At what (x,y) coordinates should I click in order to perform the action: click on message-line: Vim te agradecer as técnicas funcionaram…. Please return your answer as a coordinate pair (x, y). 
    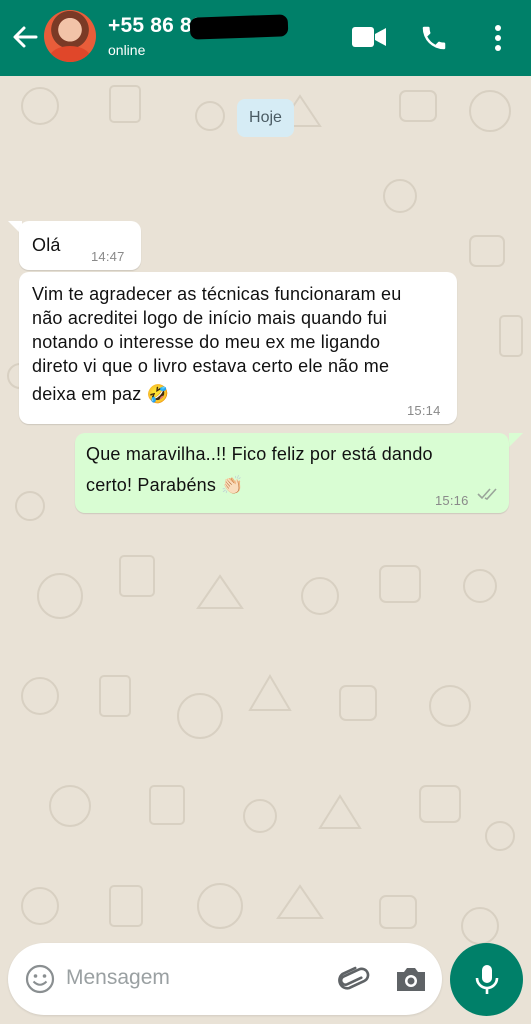
    Looking at the image, I should click on (217, 294).